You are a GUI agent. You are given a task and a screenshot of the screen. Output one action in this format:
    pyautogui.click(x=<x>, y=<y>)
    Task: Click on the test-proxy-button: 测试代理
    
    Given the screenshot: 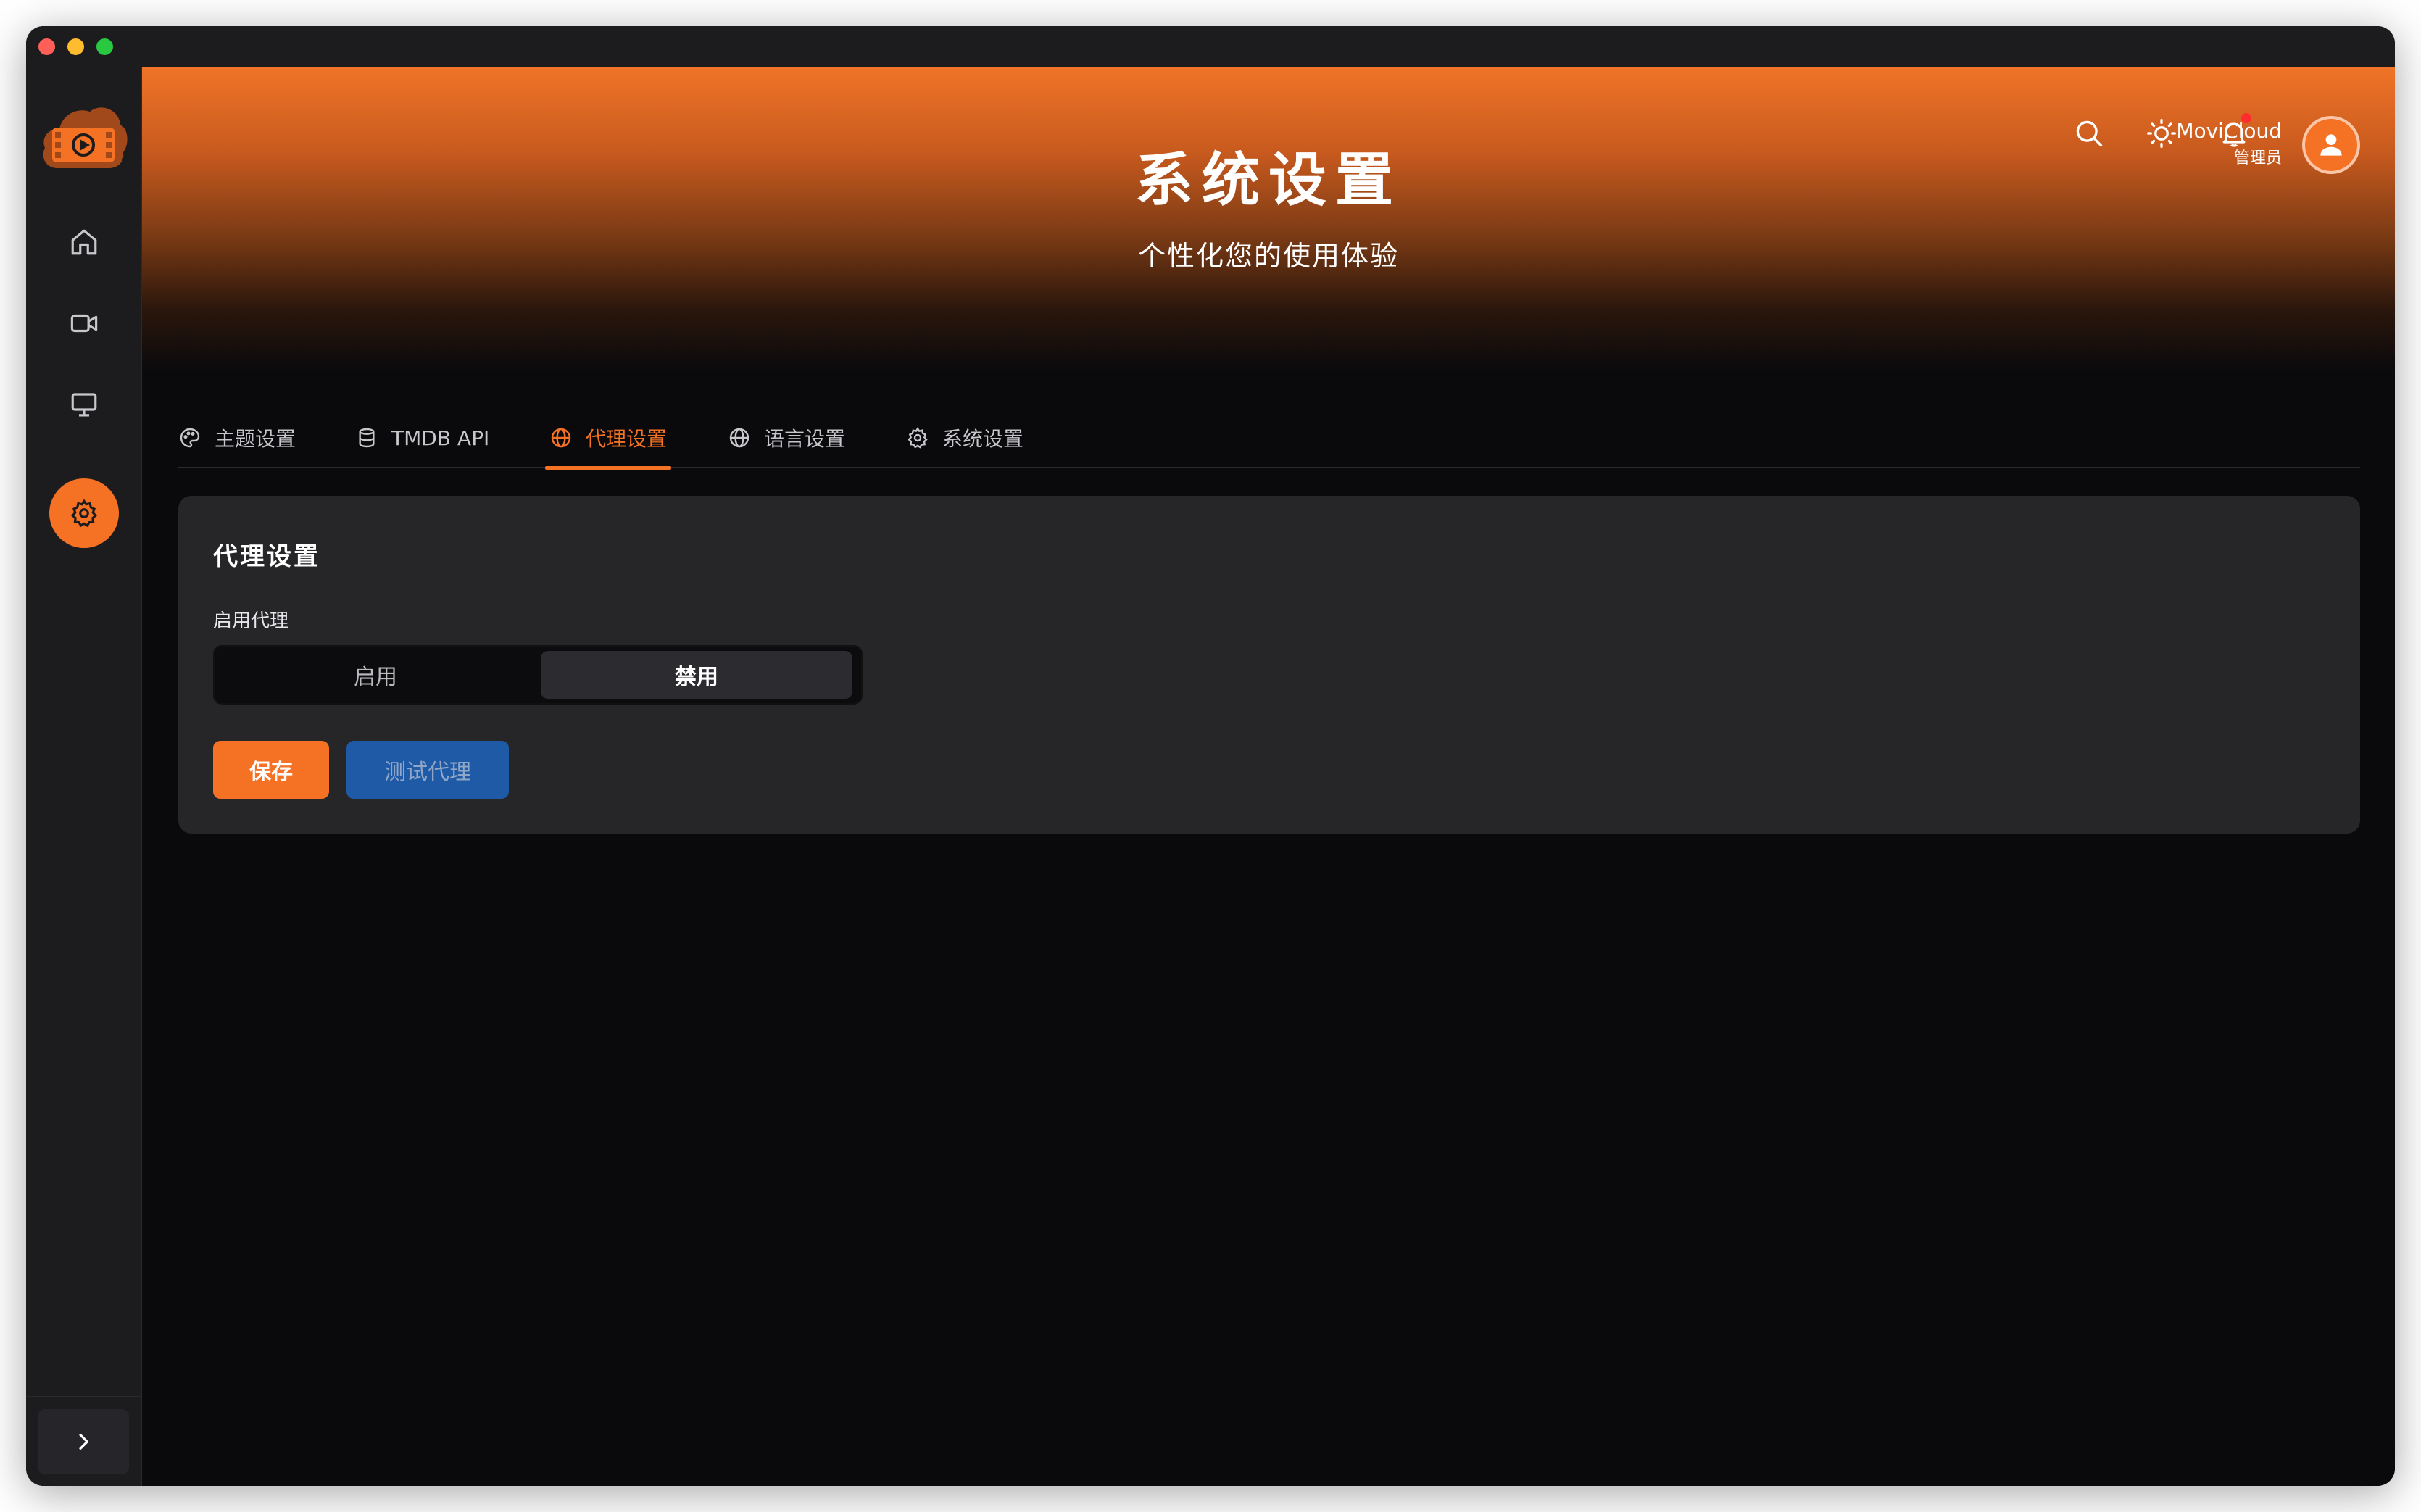 What is the action you would take?
    pyautogui.click(x=427, y=770)
    